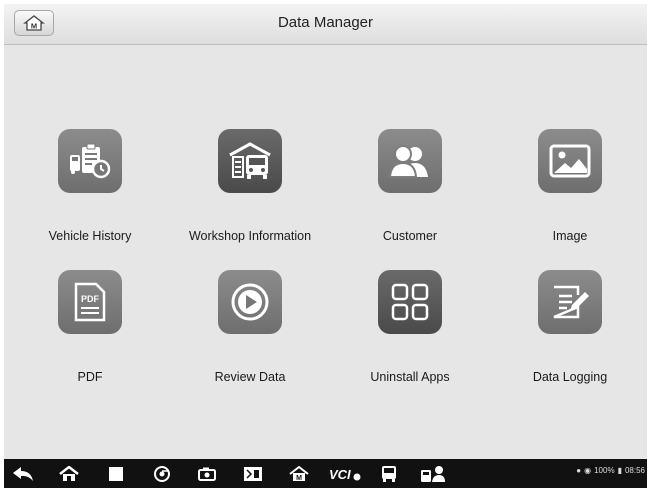  Describe the element at coordinates (410, 302) in the screenshot. I see `apps-grid-icon` at that location.